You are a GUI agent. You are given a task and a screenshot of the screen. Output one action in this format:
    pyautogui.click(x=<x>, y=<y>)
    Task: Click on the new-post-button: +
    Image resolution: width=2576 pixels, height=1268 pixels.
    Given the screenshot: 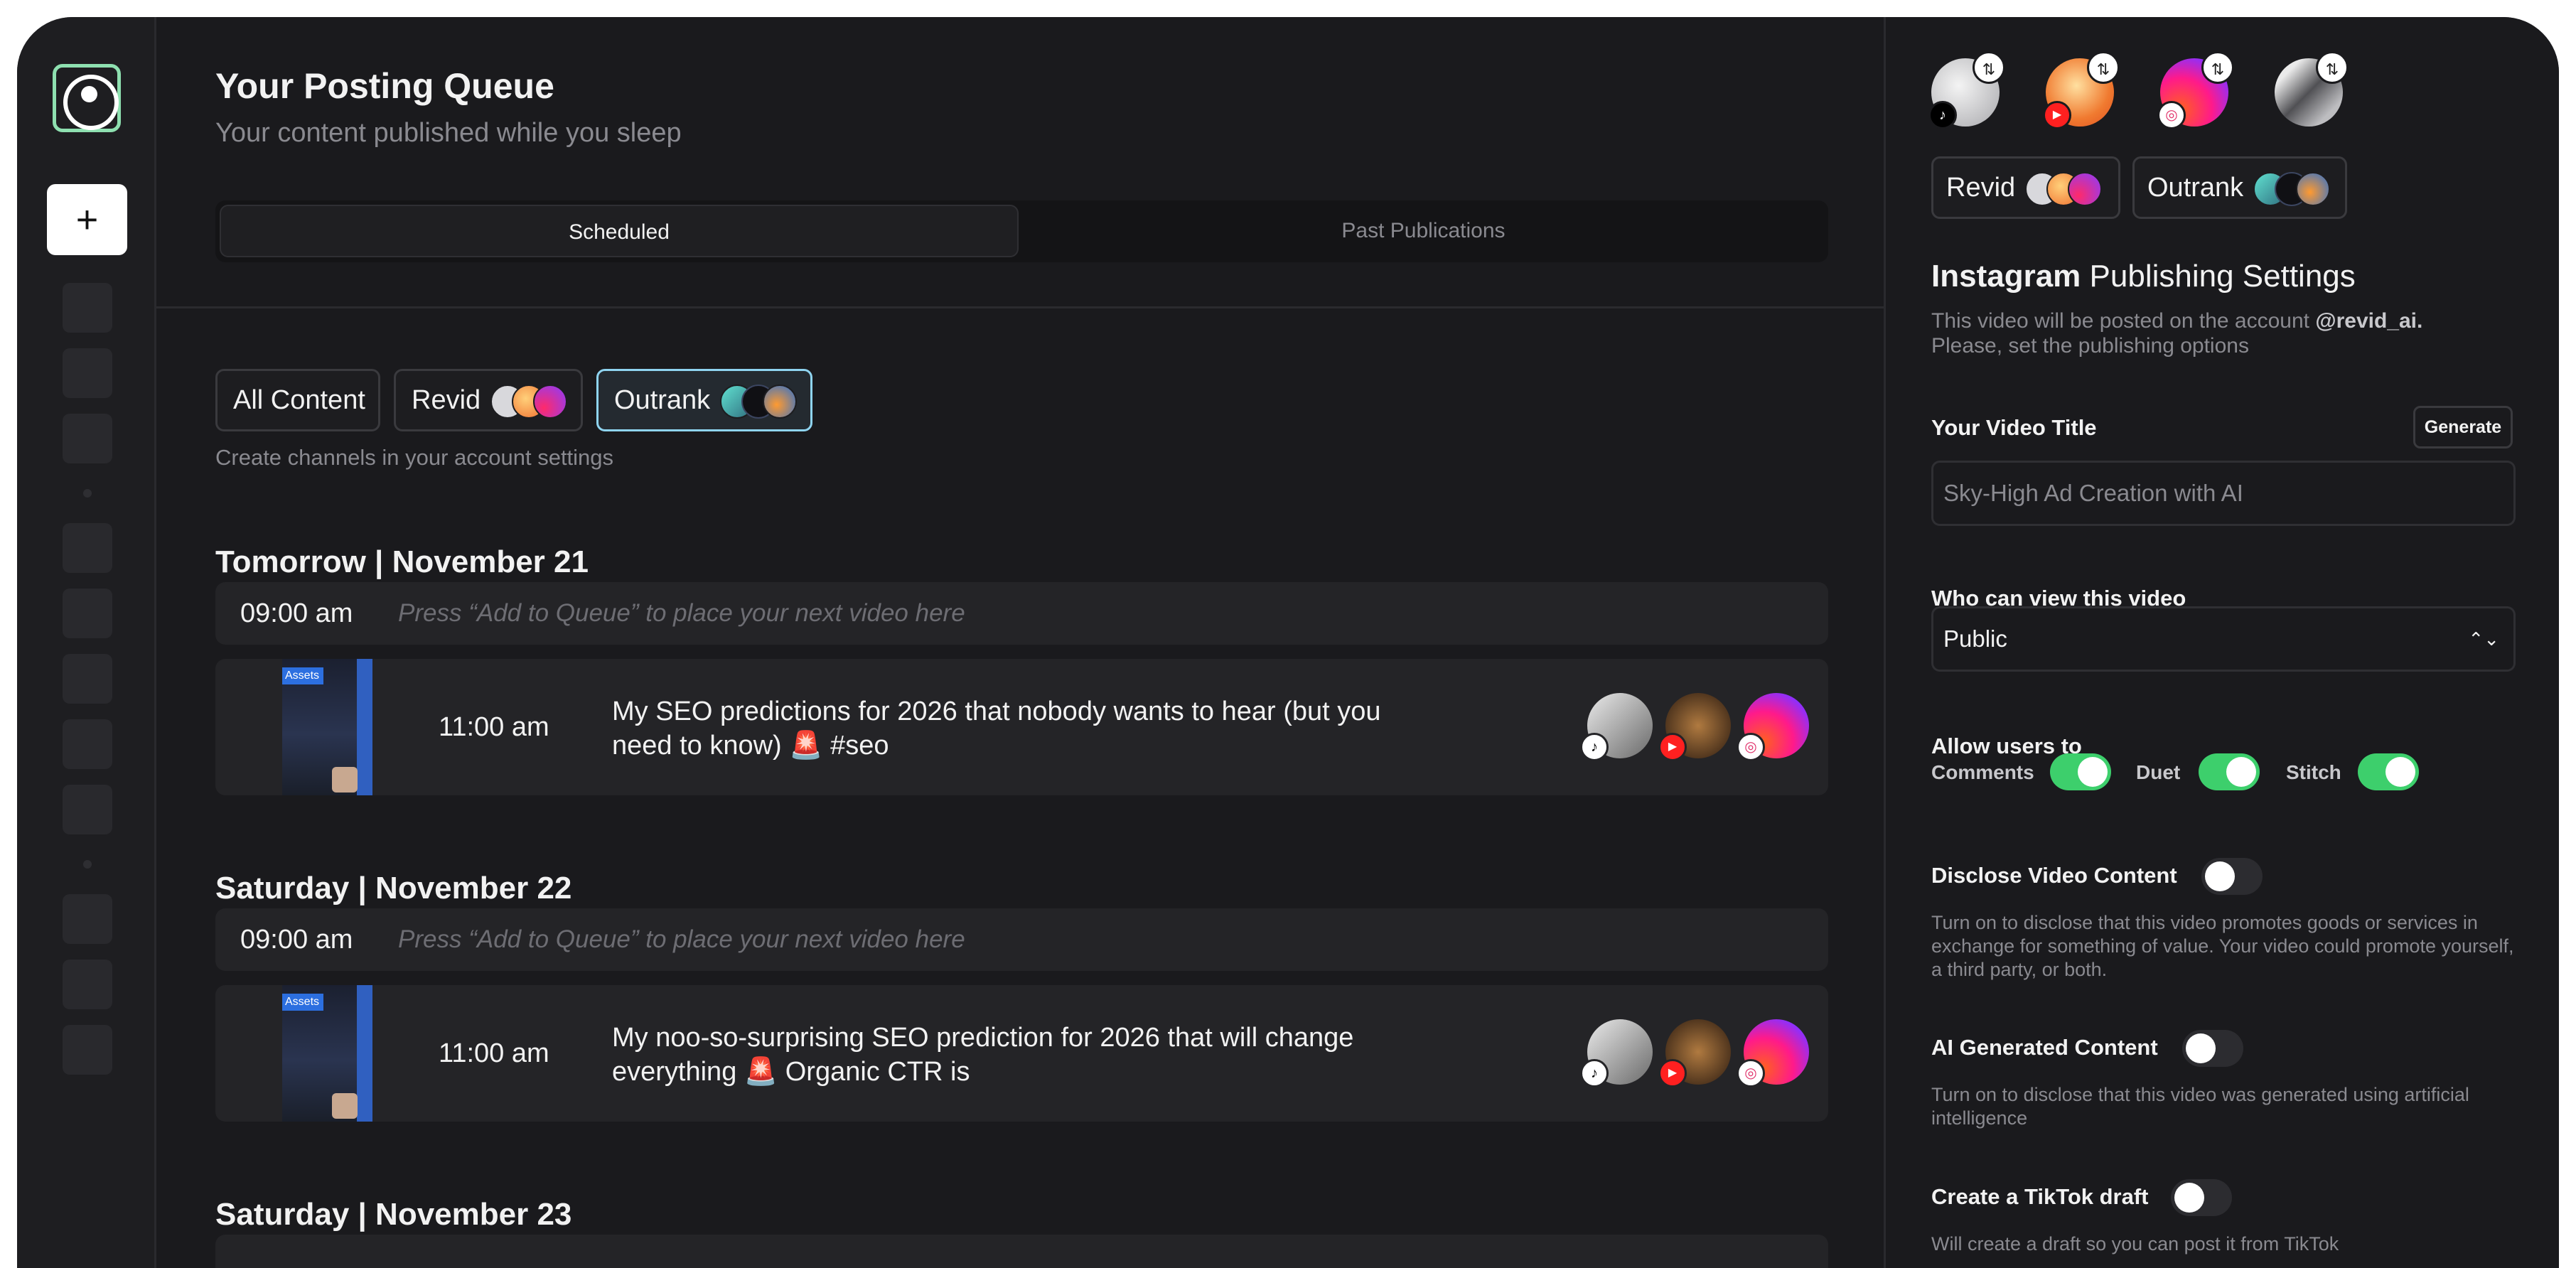 What is the action you would take?
    pyautogui.click(x=87, y=219)
    